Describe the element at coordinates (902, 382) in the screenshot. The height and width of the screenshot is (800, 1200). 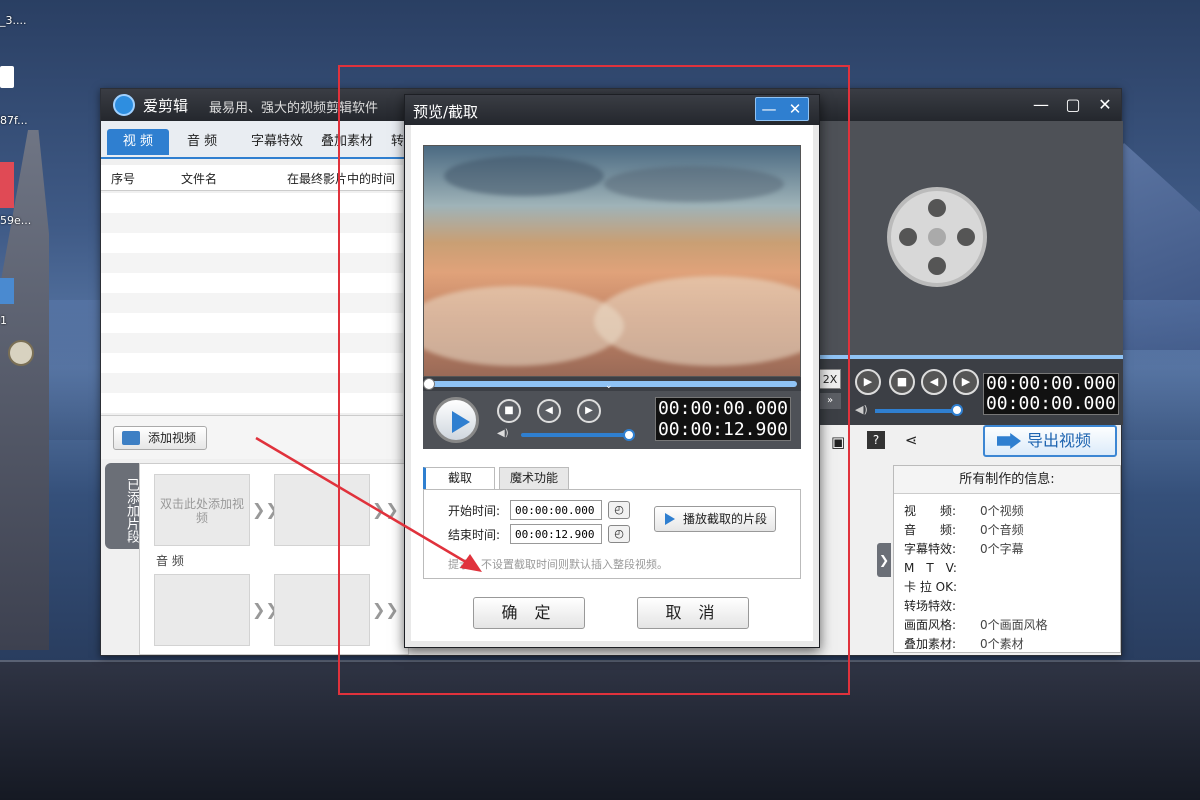
I see `stop-icon: ■` at that location.